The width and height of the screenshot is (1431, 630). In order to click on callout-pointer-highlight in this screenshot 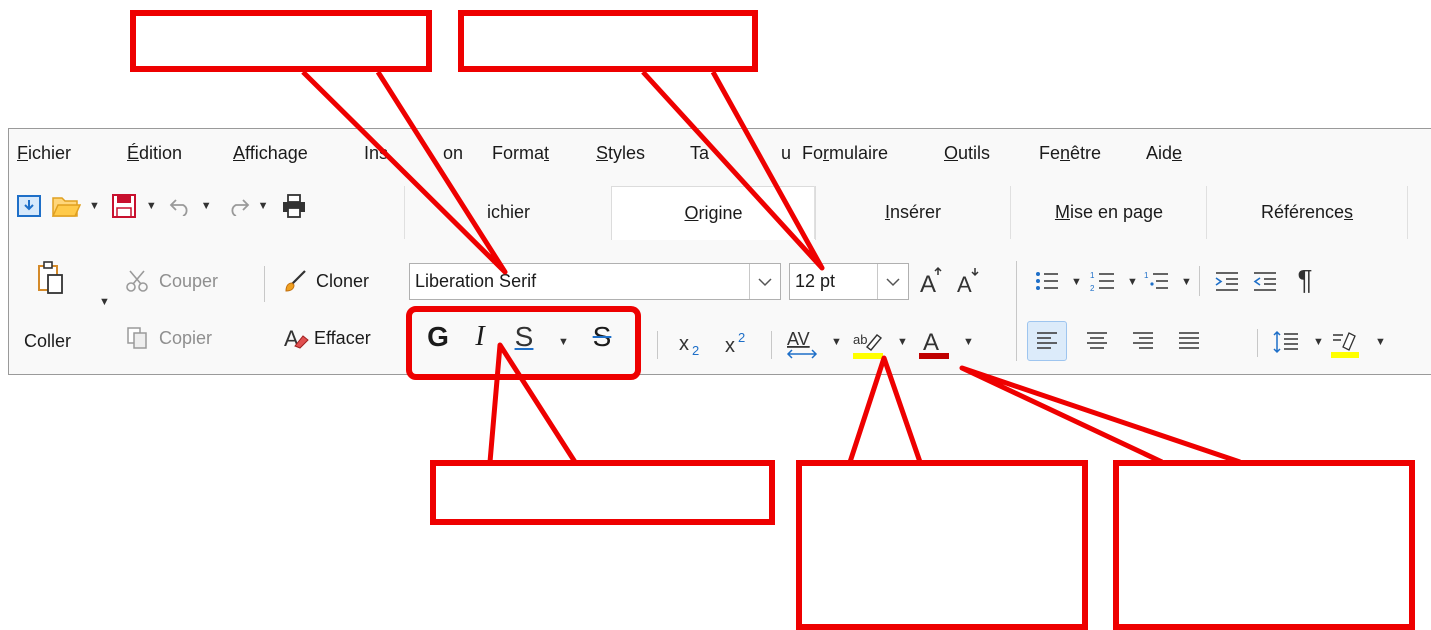, I will do `click(885, 409)`.